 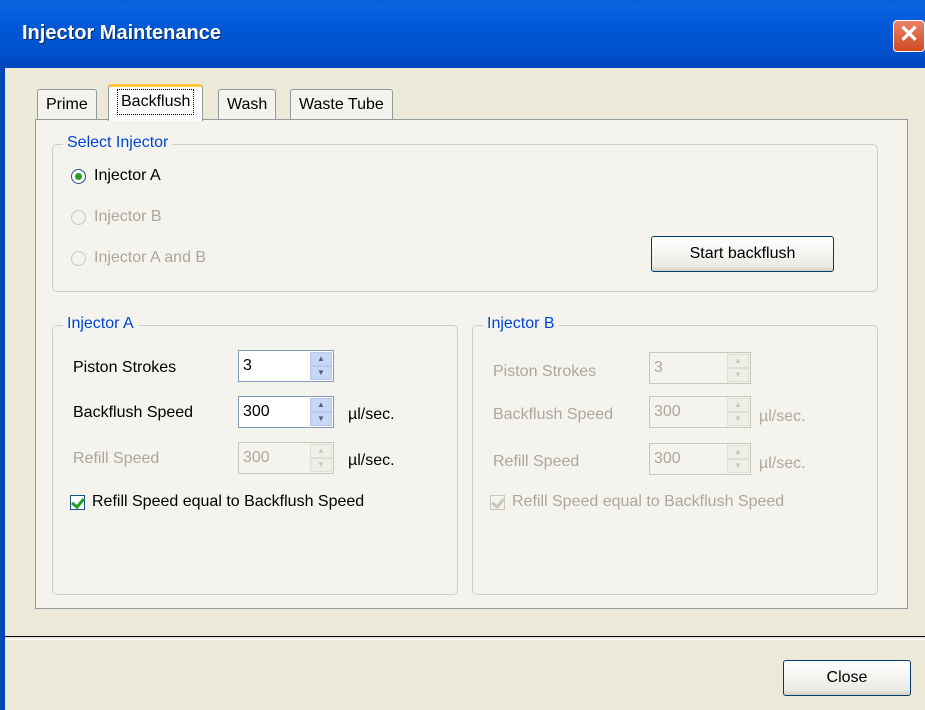 I want to click on tab-label: Backflush, so click(x=156, y=102).